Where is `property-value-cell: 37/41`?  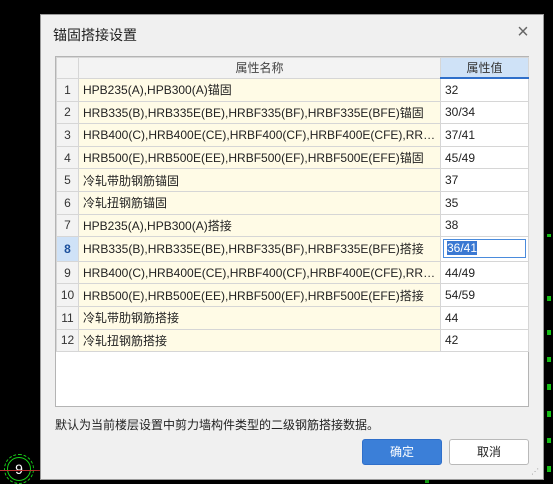
property-value-cell: 37/41 is located at coordinates (484, 135).